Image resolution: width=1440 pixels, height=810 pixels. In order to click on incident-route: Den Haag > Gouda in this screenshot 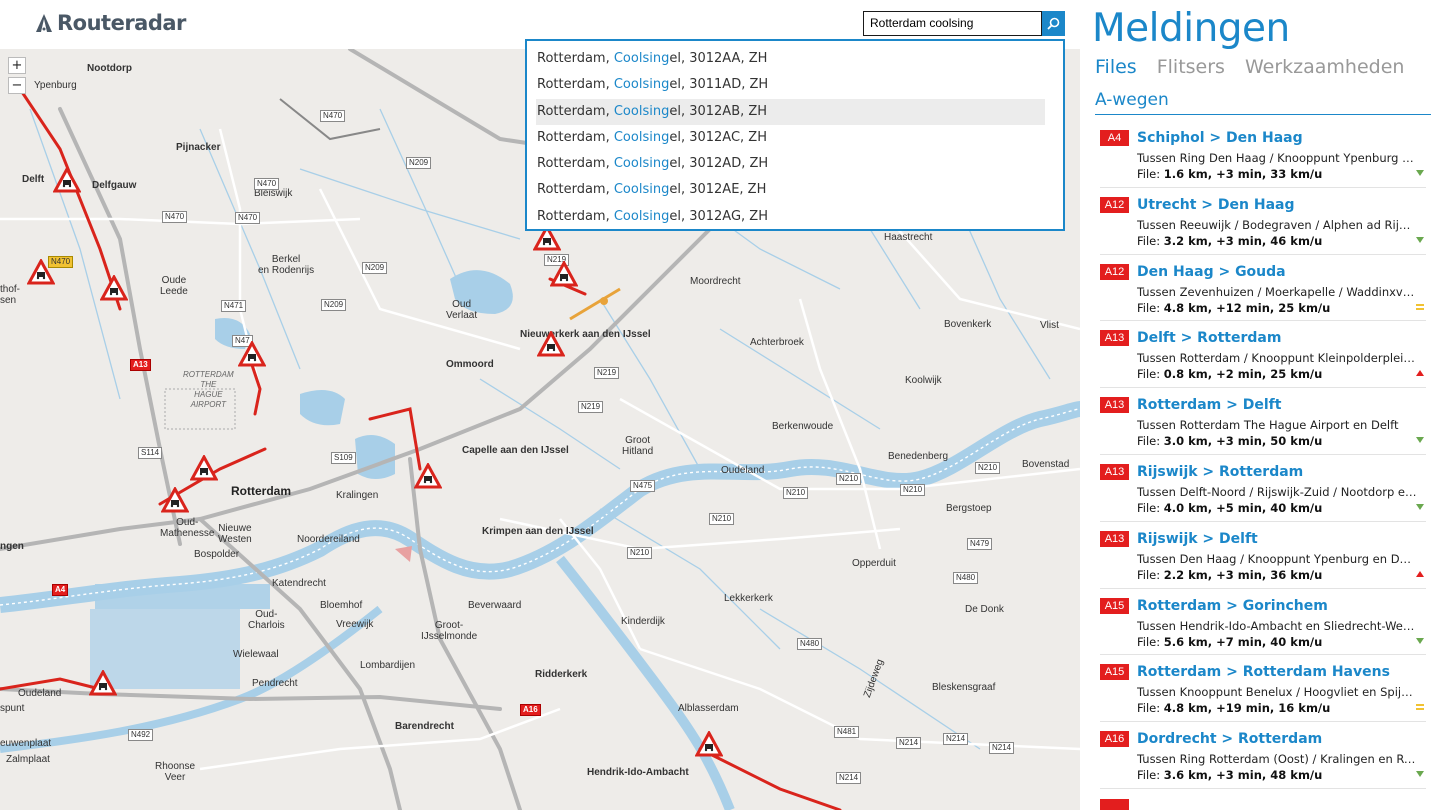, I will do `click(1211, 272)`.